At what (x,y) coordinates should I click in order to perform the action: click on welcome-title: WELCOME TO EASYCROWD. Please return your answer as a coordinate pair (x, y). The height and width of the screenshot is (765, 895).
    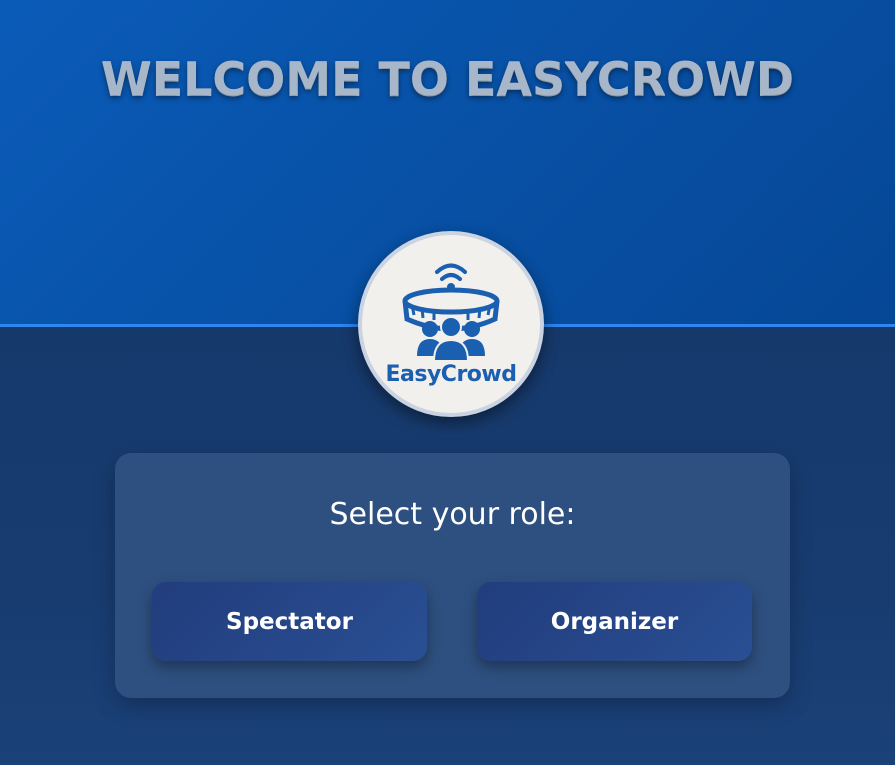
    Looking at the image, I should click on (447, 79).